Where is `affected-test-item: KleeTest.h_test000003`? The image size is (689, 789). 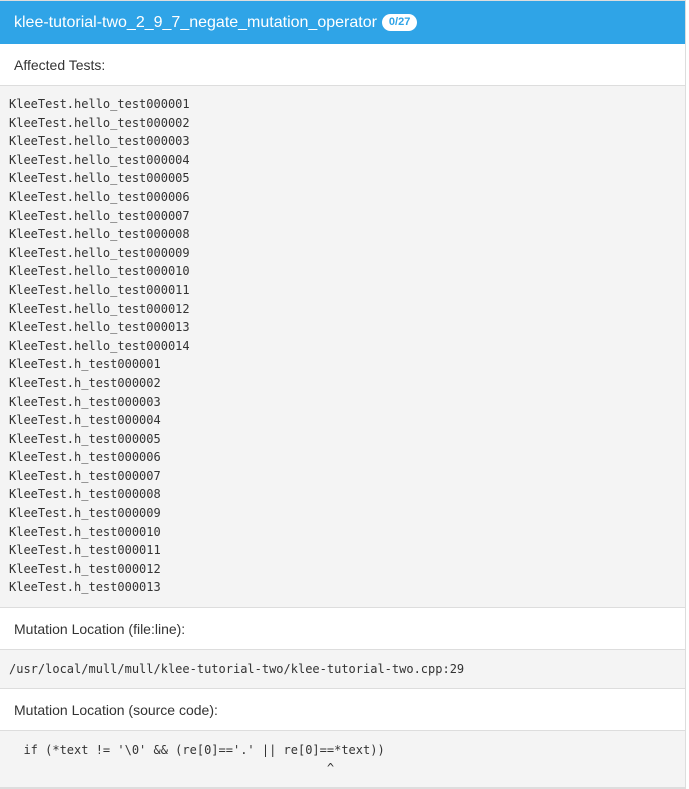
affected-test-item: KleeTest.h_test000003 is located at coordinates (85, 401).